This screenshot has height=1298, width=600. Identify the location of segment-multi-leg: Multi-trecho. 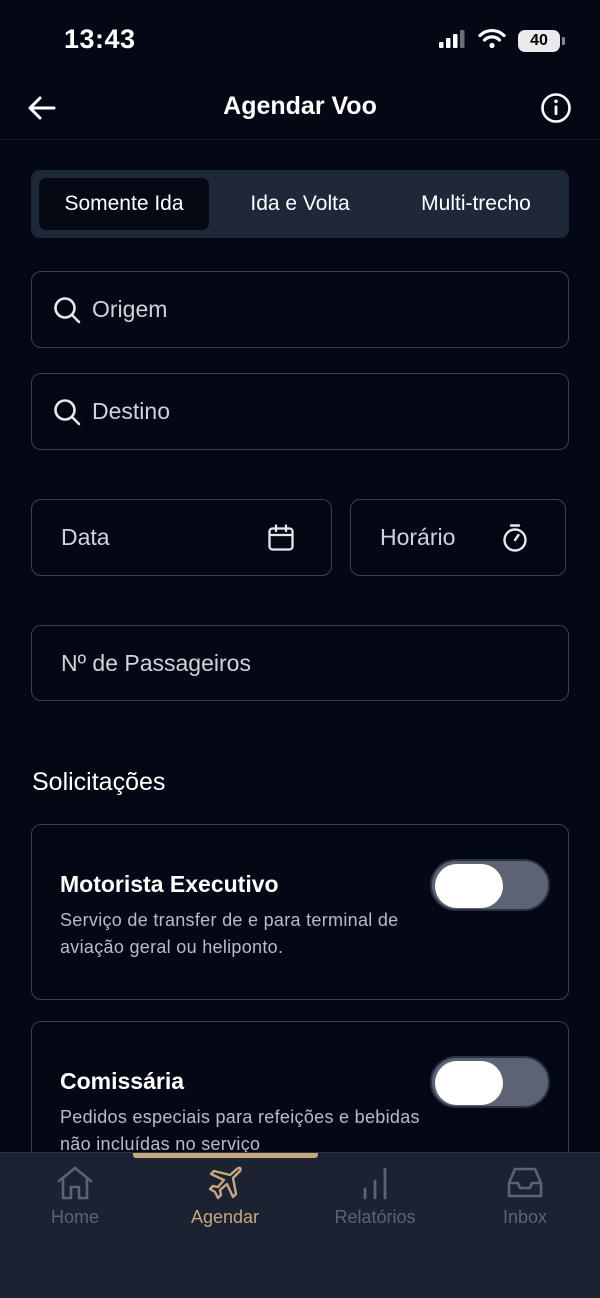
(476, 204).